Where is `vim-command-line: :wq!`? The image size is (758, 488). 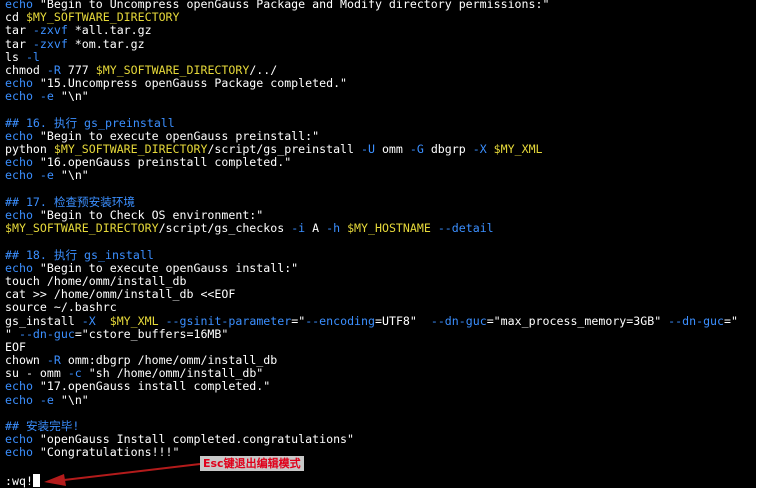 vim-command-line: :wq! is located at coordinates (22, 481).